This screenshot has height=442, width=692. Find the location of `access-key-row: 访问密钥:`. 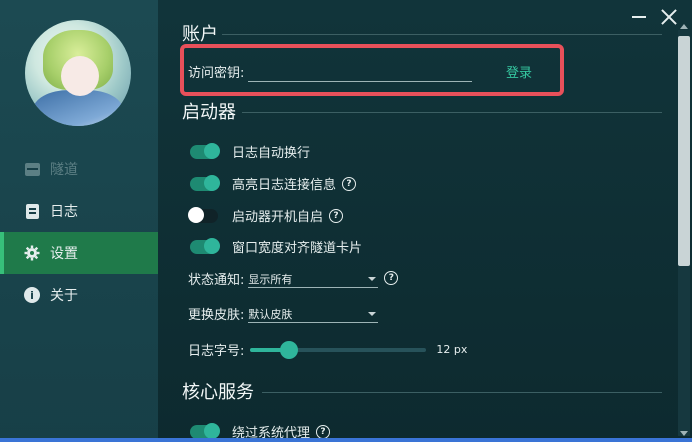

access-key-row: 访问密钥: is located at coordinates (330, 71).